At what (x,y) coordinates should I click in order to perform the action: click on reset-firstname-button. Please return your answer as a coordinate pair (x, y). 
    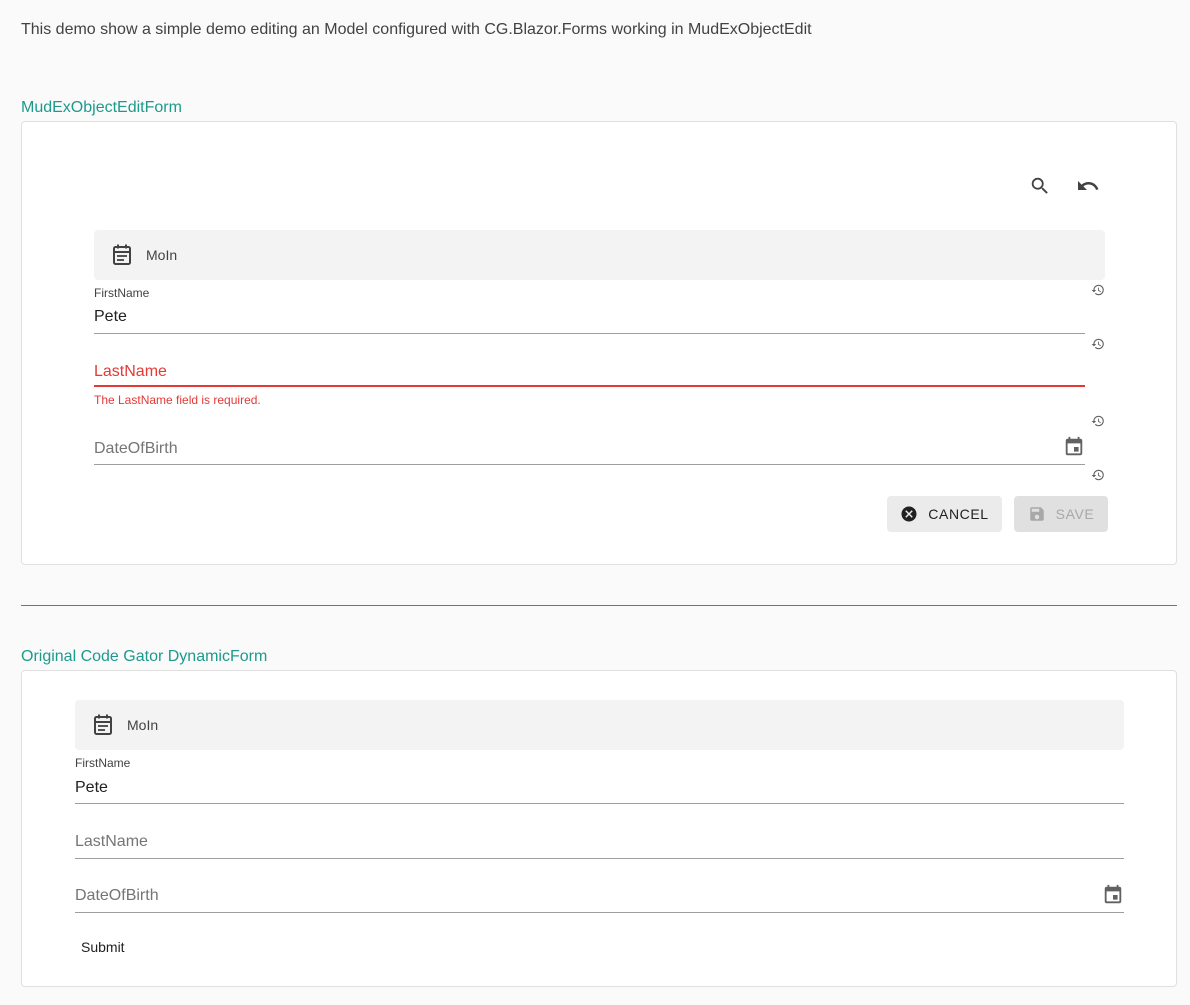
    Looking at the image, I should click on (1098, 290).